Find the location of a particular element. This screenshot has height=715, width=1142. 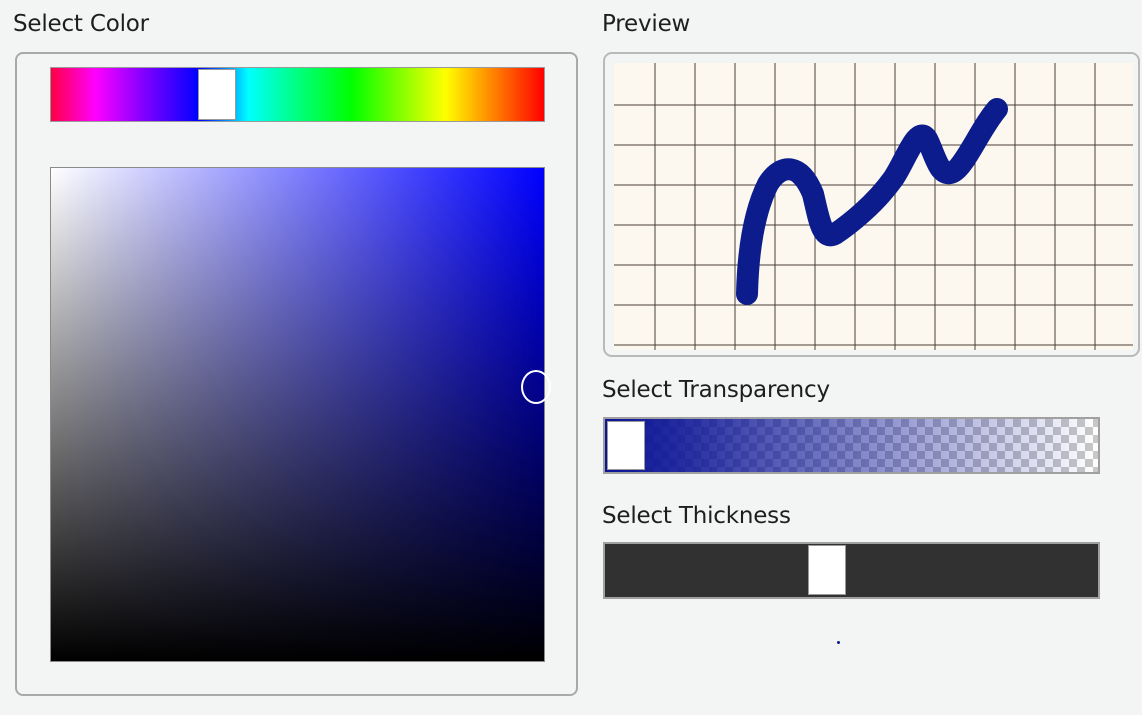

select-thickness-label: Select Thickness is located at coordinates (696, 516).